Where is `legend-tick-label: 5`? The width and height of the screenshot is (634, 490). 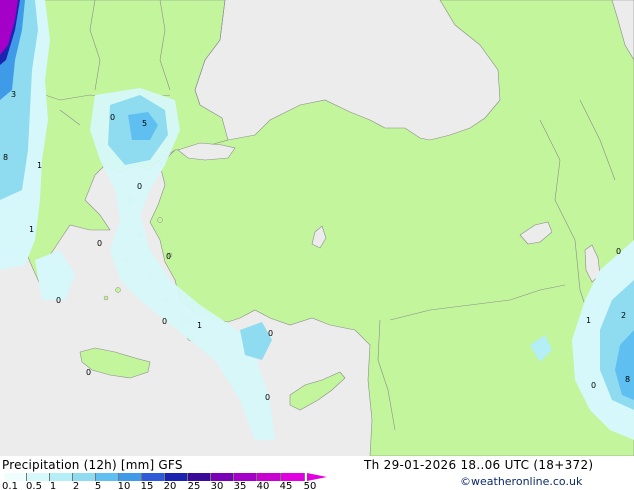 legend-tick-label: 5 is located at coordinates (98, 485).